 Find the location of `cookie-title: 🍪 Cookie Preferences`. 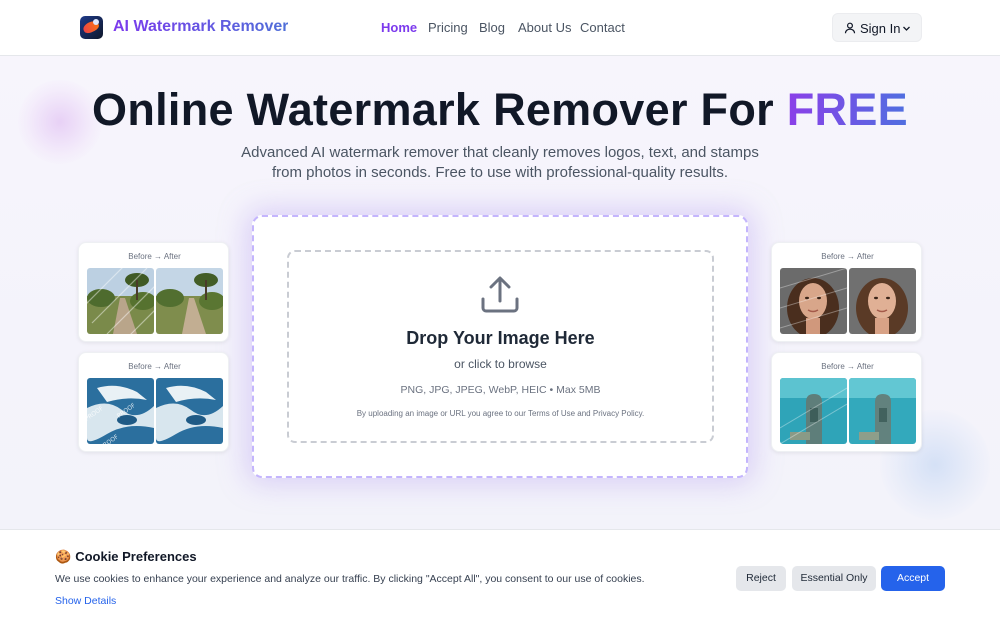

cookie-title: 🍪 Cookie Preferences is located at coordinates (126, 557).